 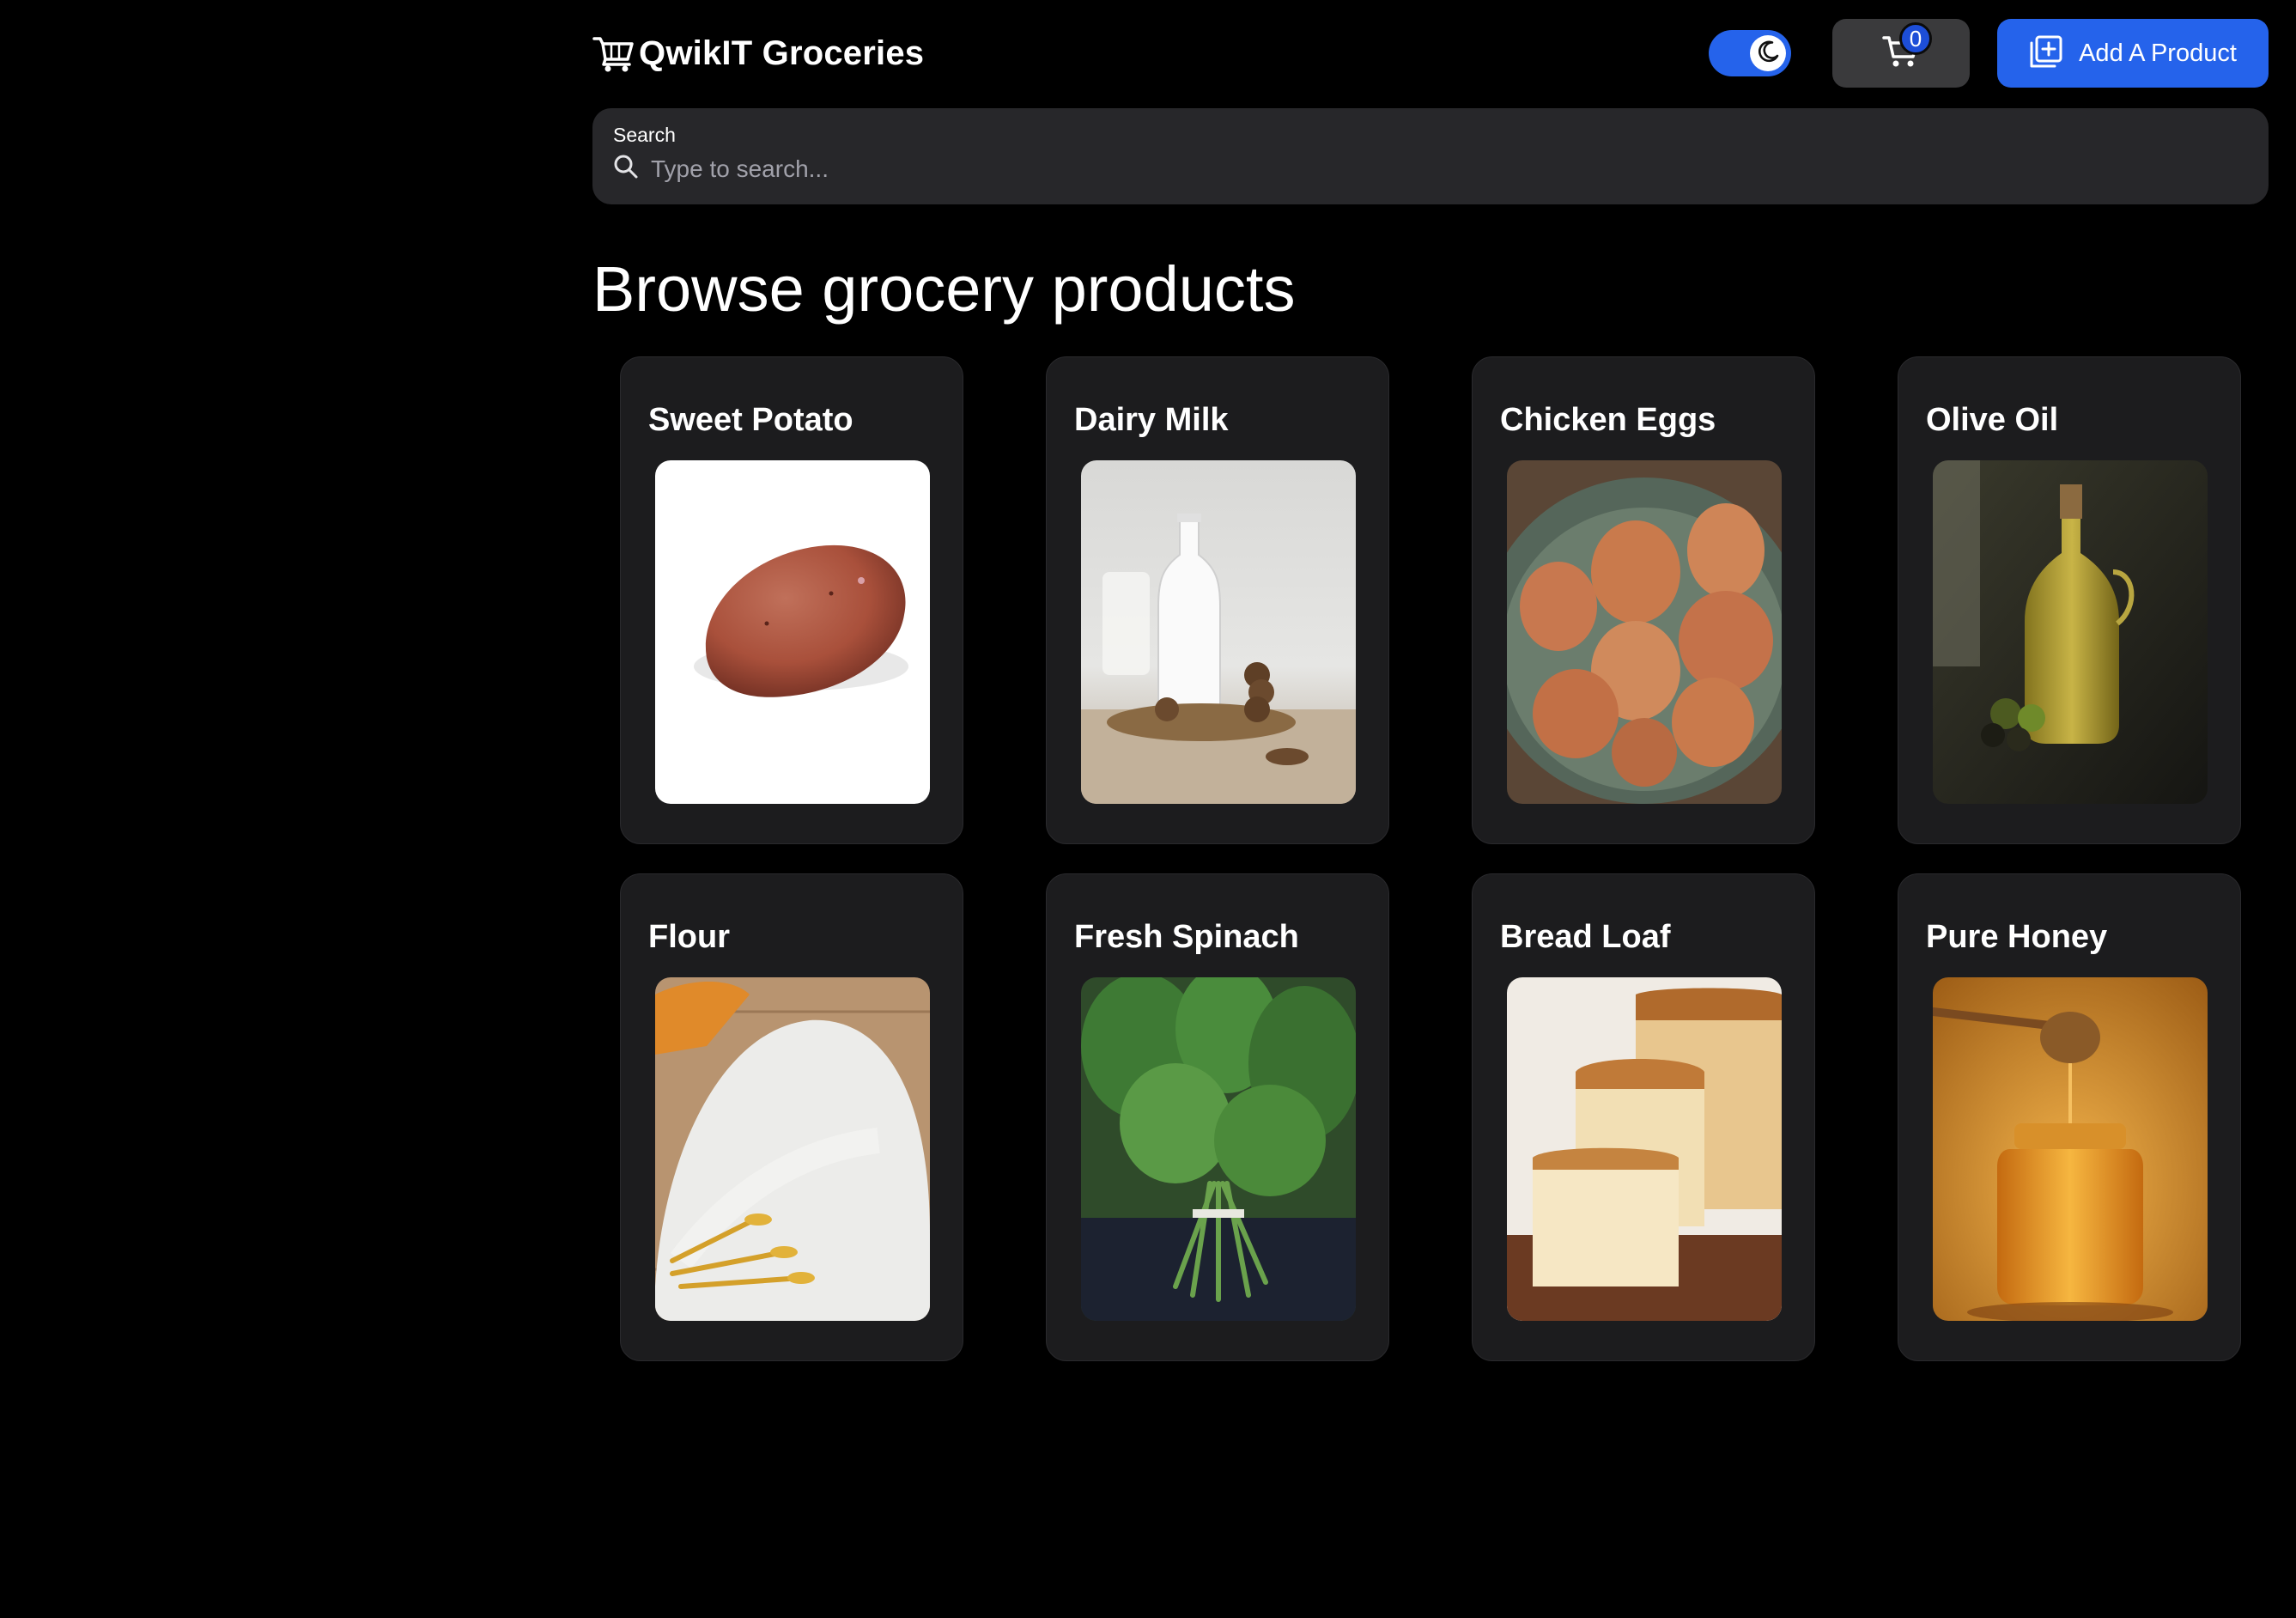 I want to click on page-title: Browse grocery products, so click(x=944, y=289).